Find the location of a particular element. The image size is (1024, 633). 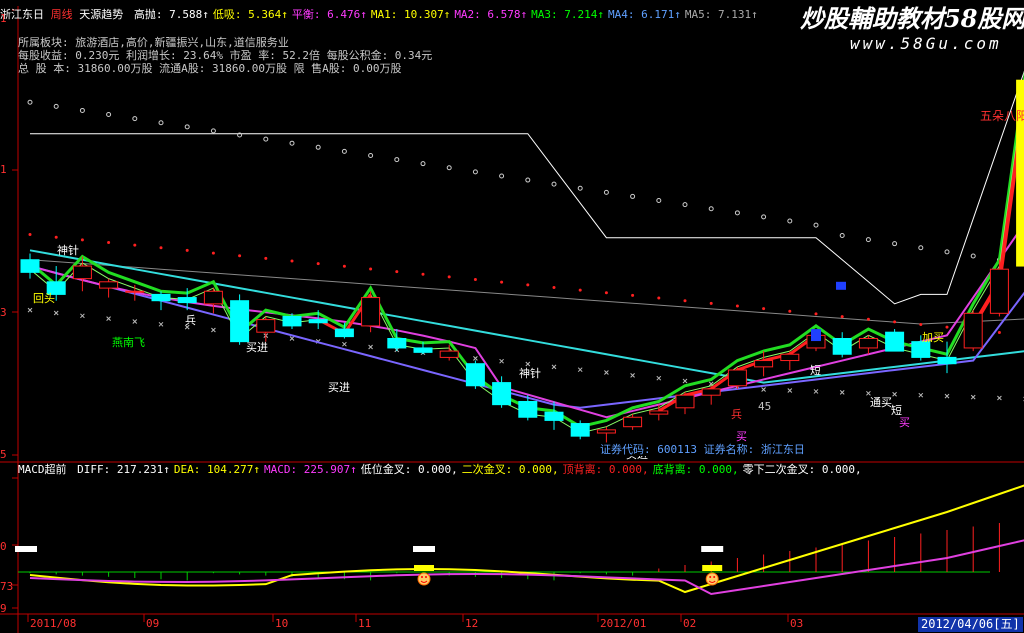

signal-maijin-2: 买进 is located at coordinates (339, 387).